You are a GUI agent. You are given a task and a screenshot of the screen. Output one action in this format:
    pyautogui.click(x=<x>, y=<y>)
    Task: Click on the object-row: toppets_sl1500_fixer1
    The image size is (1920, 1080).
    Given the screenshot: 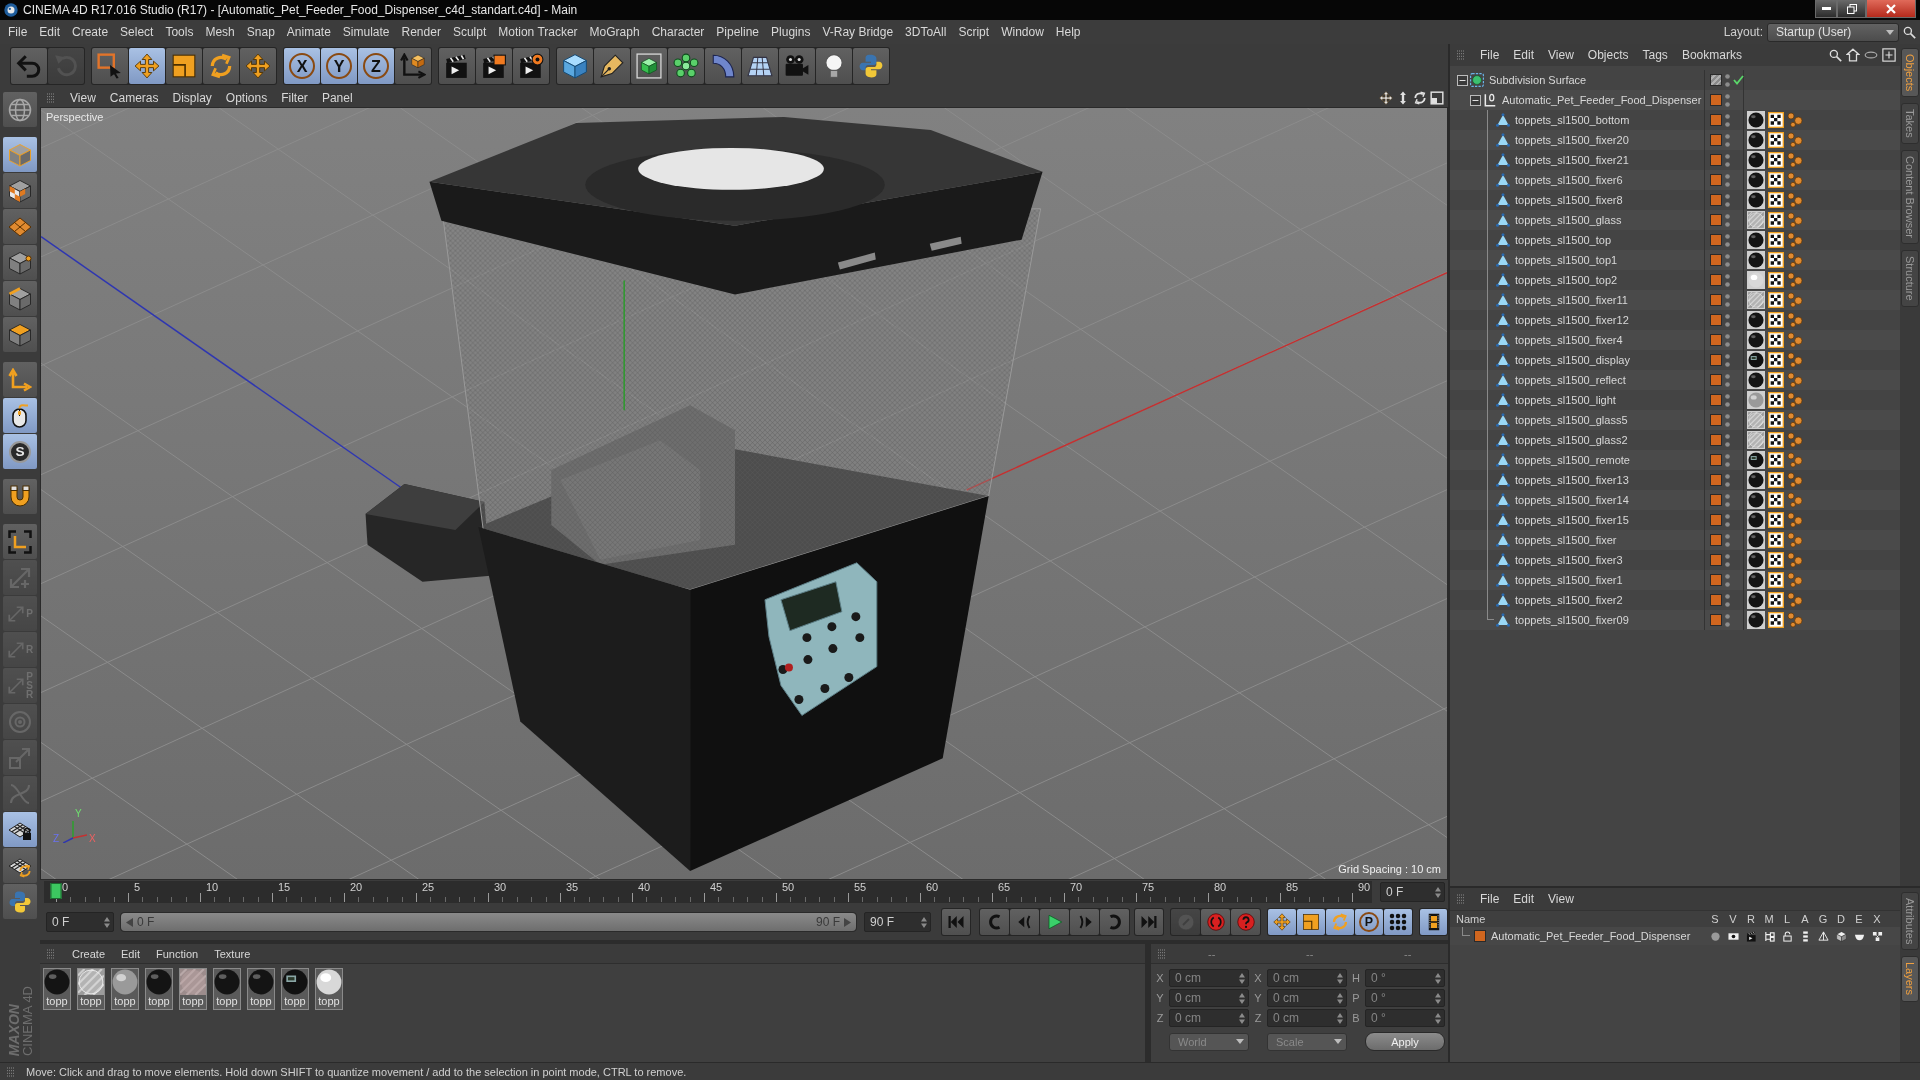 What is the action you would take?
    pyautogui.click(x=1675, y=580)
    